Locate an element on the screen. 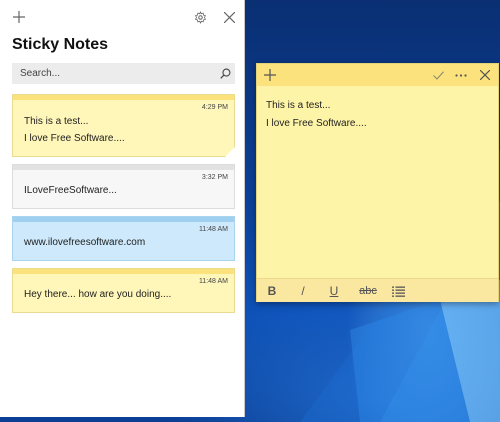  note-card: 11:48 AM www.ilovefreesoftware.com is located at coordinates (123, 238).